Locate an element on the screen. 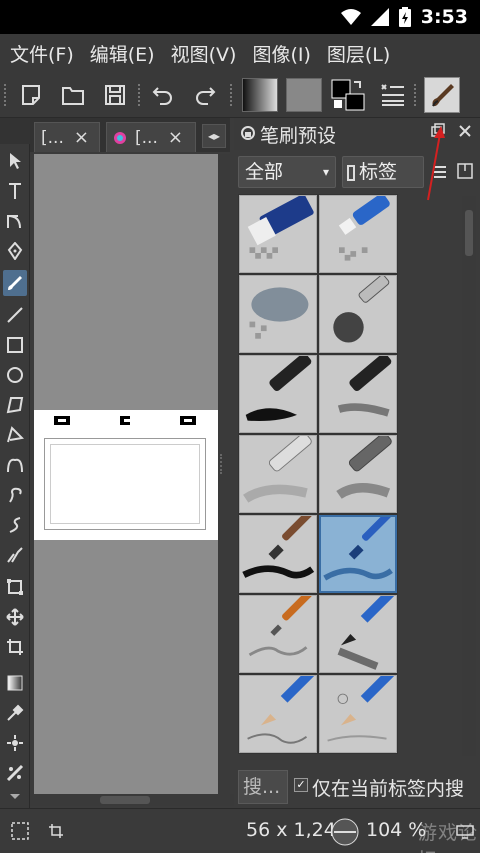  canvas-horizontal-scrollbar is located at coordinates (132, 800).